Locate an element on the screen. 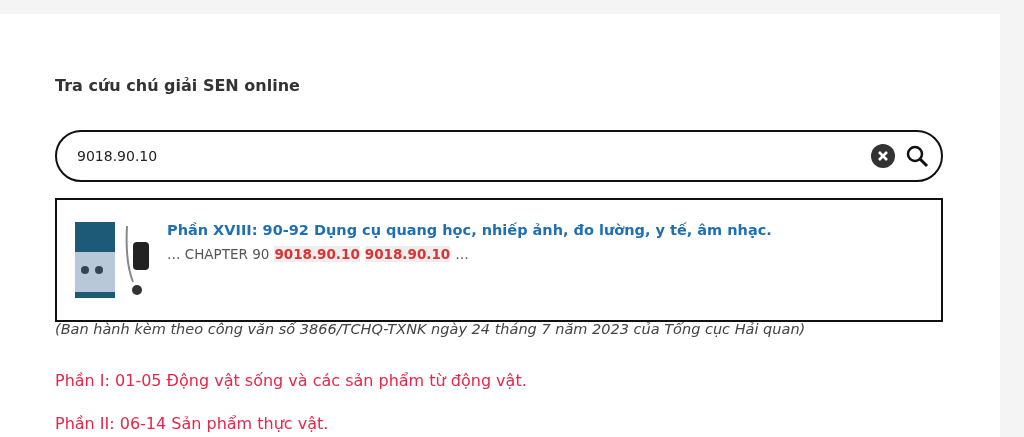  snippet-text: … CHAPTER 90 is located at coordinates (218, 254).